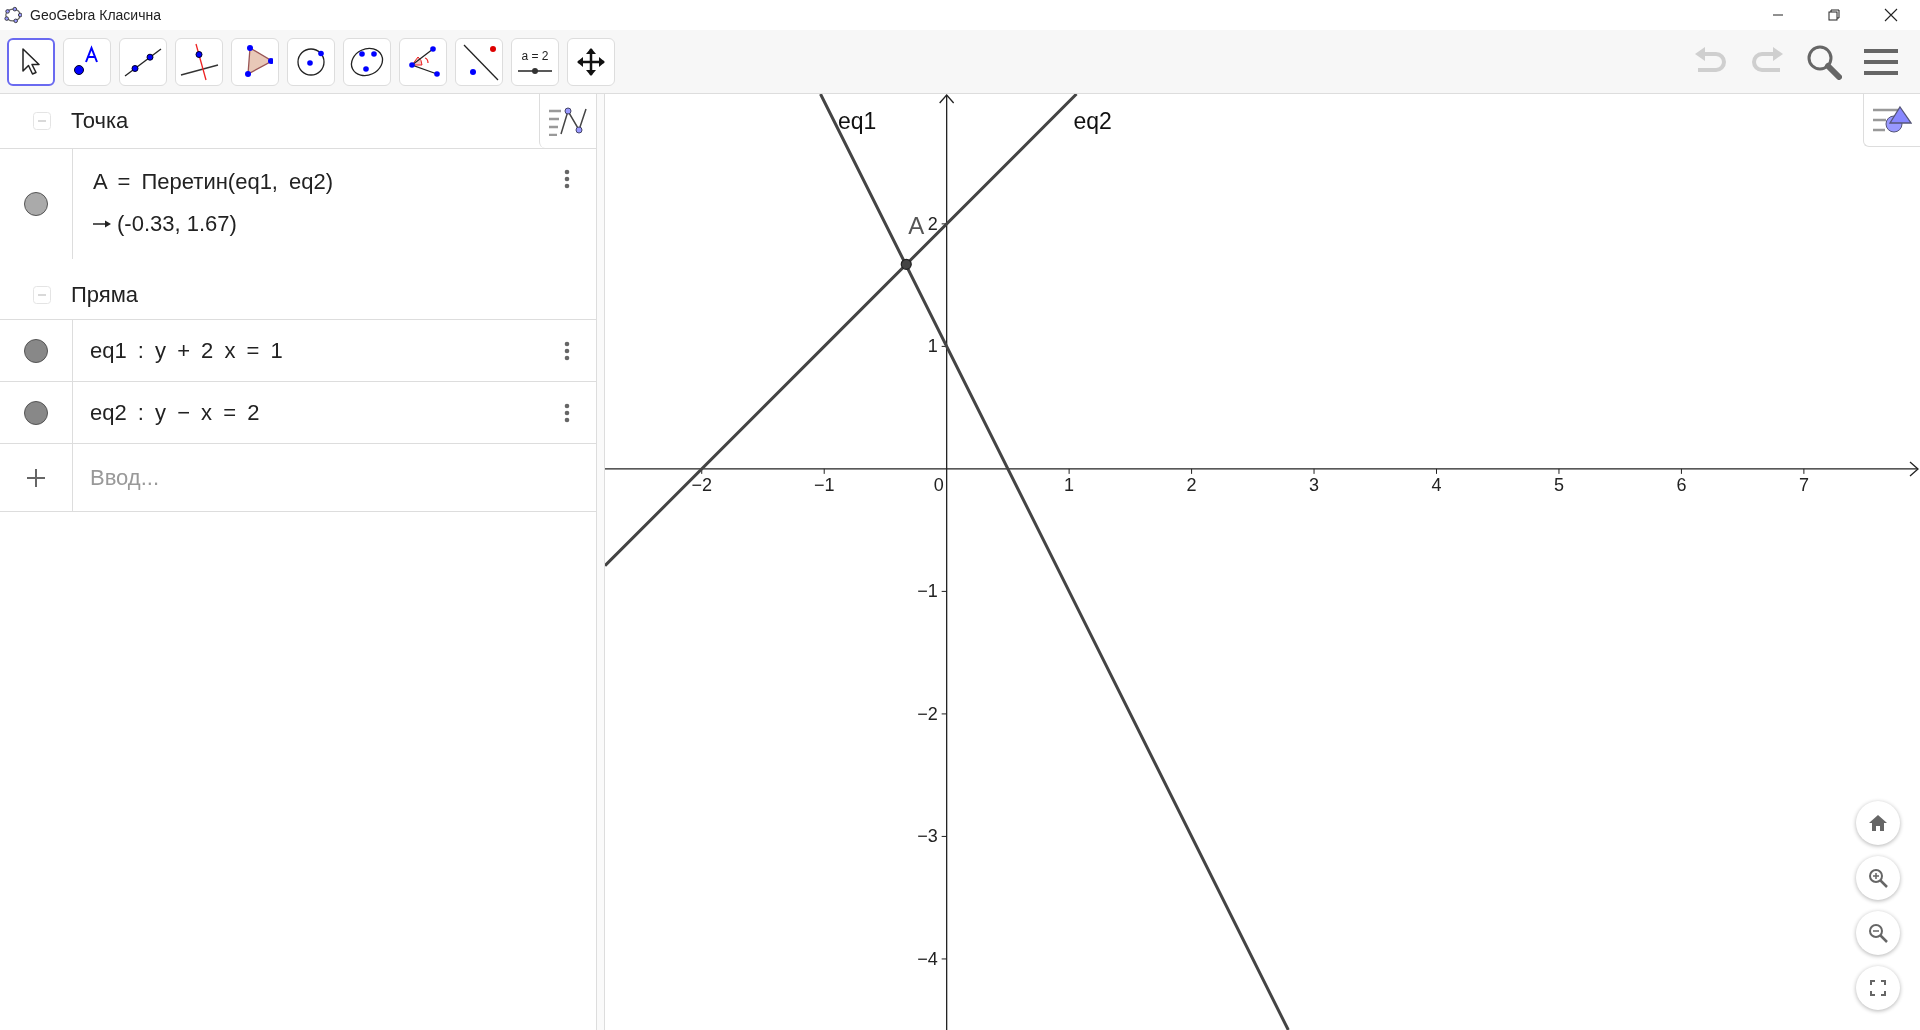 This screenshot has width=1920, height=1030. What do you see at coordinates (327, 182) in the screenshot?
I see `object-definition: A = Перетин(eq1, eq2)` at bounding box center [327, 182].